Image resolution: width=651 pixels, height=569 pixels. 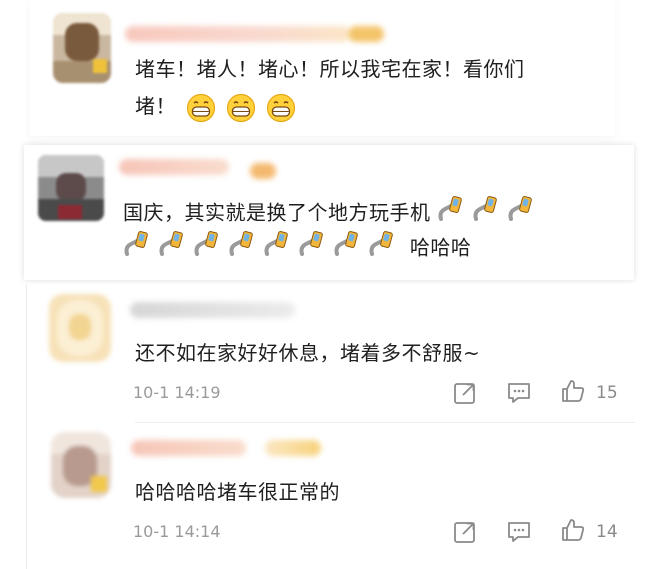 What do you see at coordinates (277, 212) in the screenshot?
I see `comment-text-line-1-text: 国庆，其实就是换了个地方玩手机` at bounding box center [277, 212].